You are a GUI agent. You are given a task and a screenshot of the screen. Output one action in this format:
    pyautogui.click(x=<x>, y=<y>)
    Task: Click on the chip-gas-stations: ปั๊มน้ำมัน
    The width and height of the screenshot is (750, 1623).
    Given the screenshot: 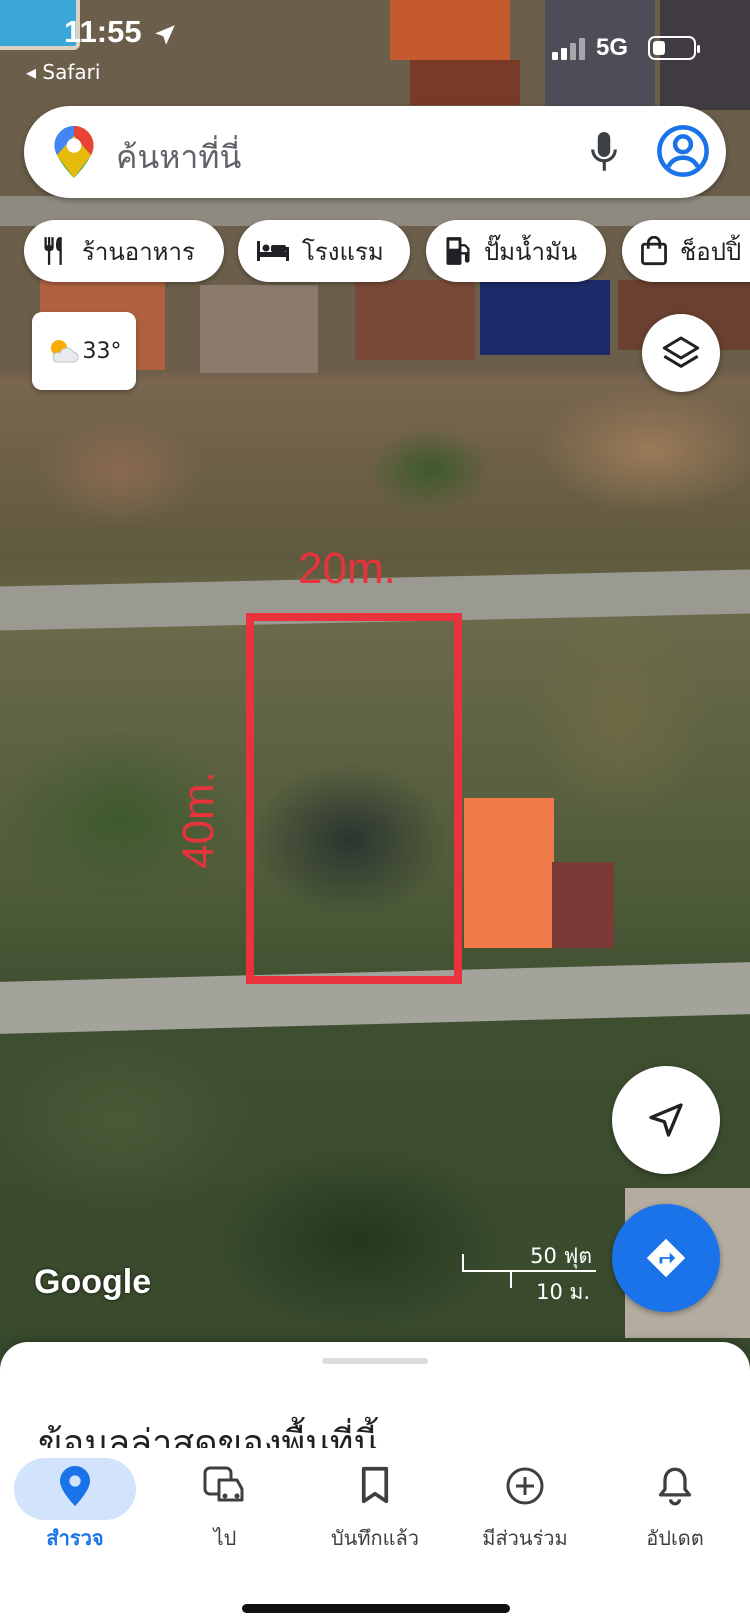 What is the action you would take?
    pyautogui.click(x=516, y=251)
    